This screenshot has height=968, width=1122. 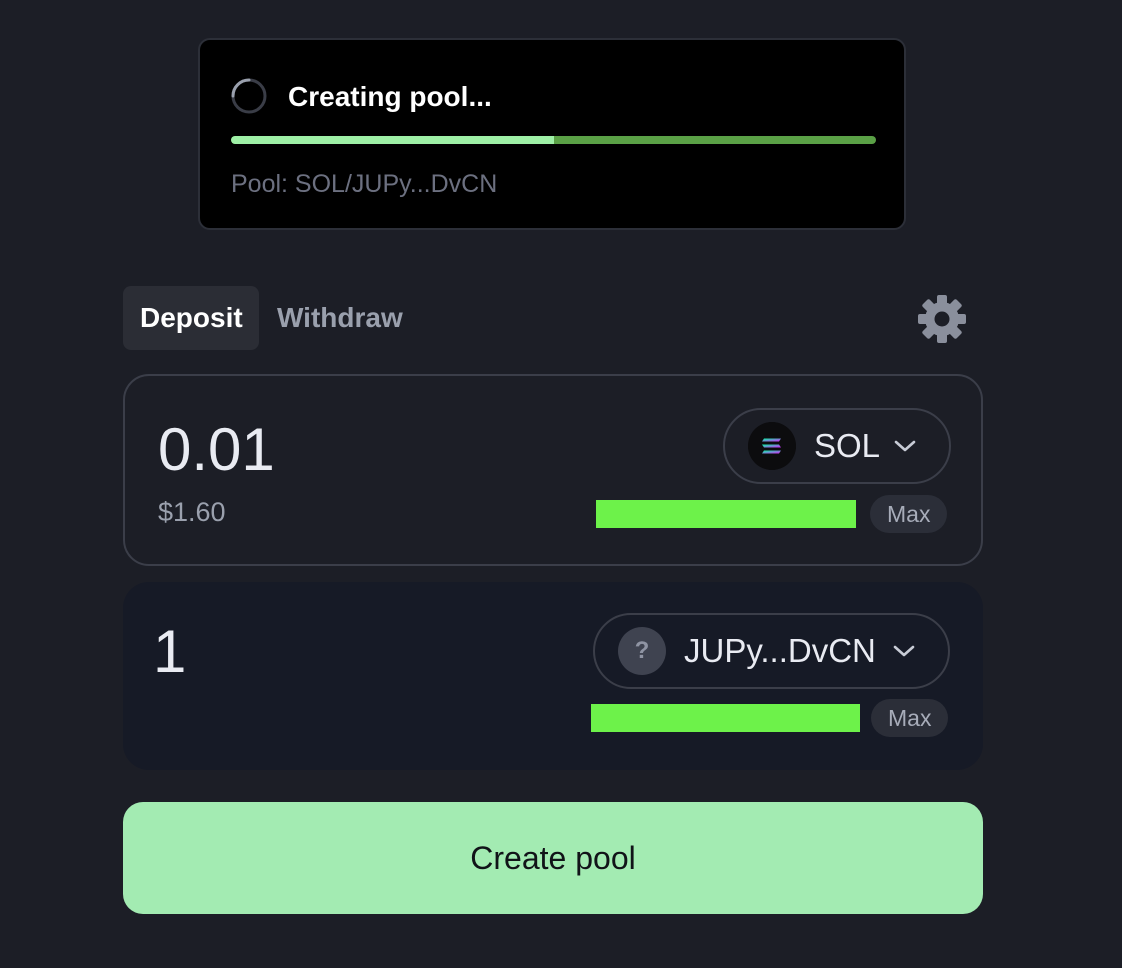 I want to click on tab-withdraw: Withdraw, so click(x=340, y=318).